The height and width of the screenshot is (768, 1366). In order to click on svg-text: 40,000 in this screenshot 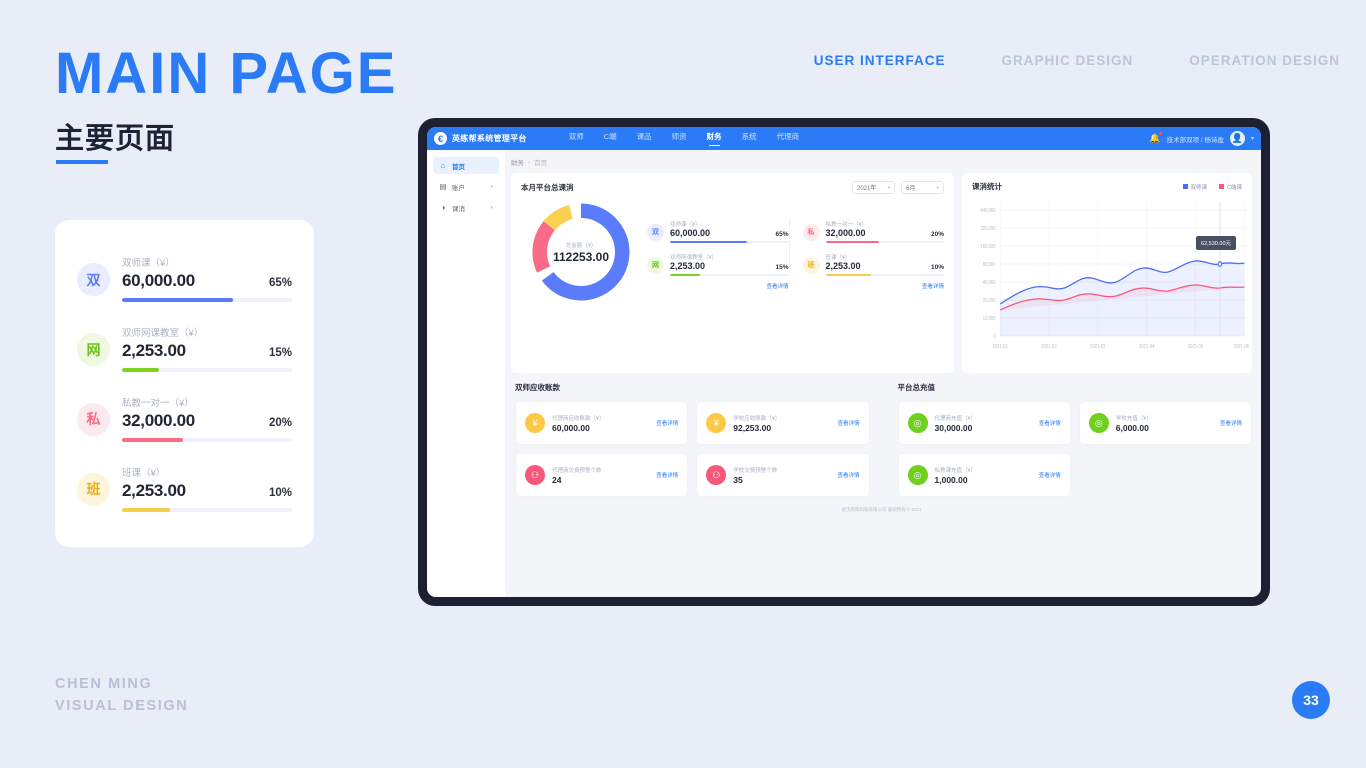, I will do `click(989, 283)`.